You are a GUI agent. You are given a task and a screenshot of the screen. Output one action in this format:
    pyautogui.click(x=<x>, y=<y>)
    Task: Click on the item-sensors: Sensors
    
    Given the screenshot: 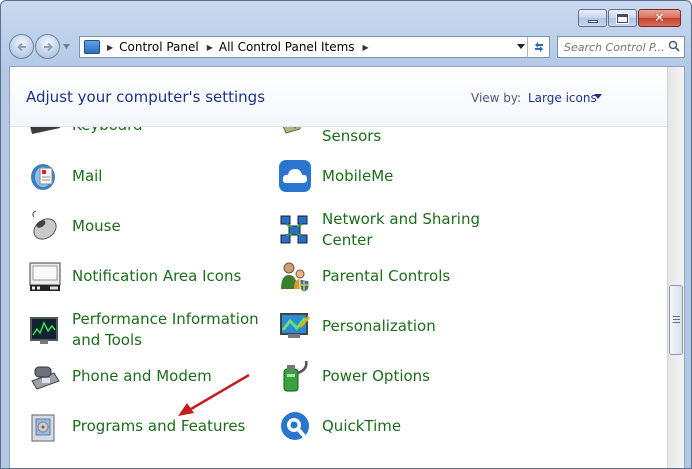 What is the action you would take?
    pyautogui.click(x=400, y=140)
    